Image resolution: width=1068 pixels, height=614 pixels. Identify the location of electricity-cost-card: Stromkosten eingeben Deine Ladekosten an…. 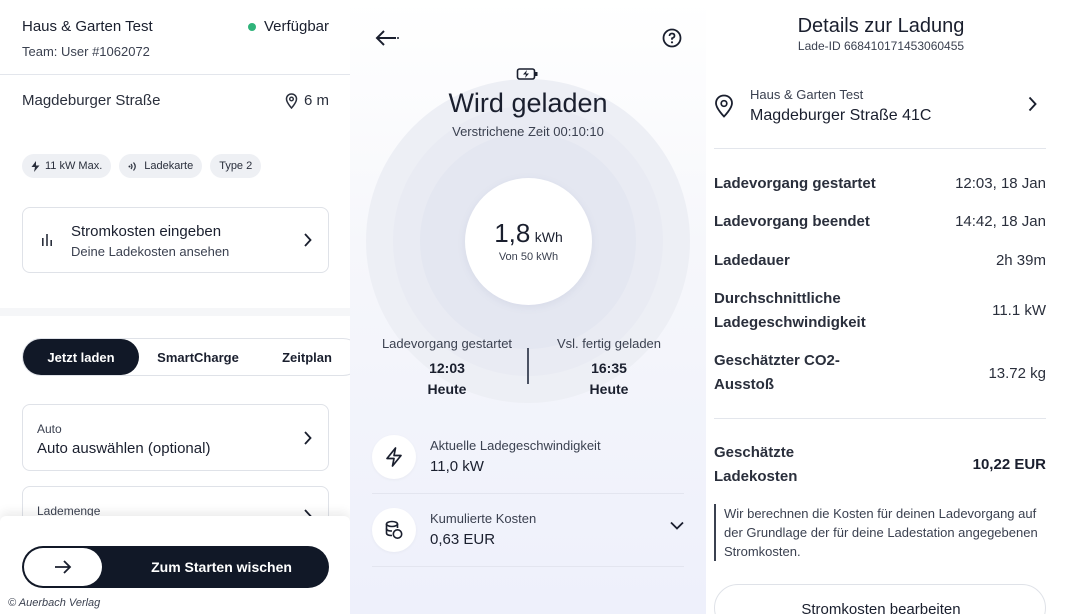
(175, 240).